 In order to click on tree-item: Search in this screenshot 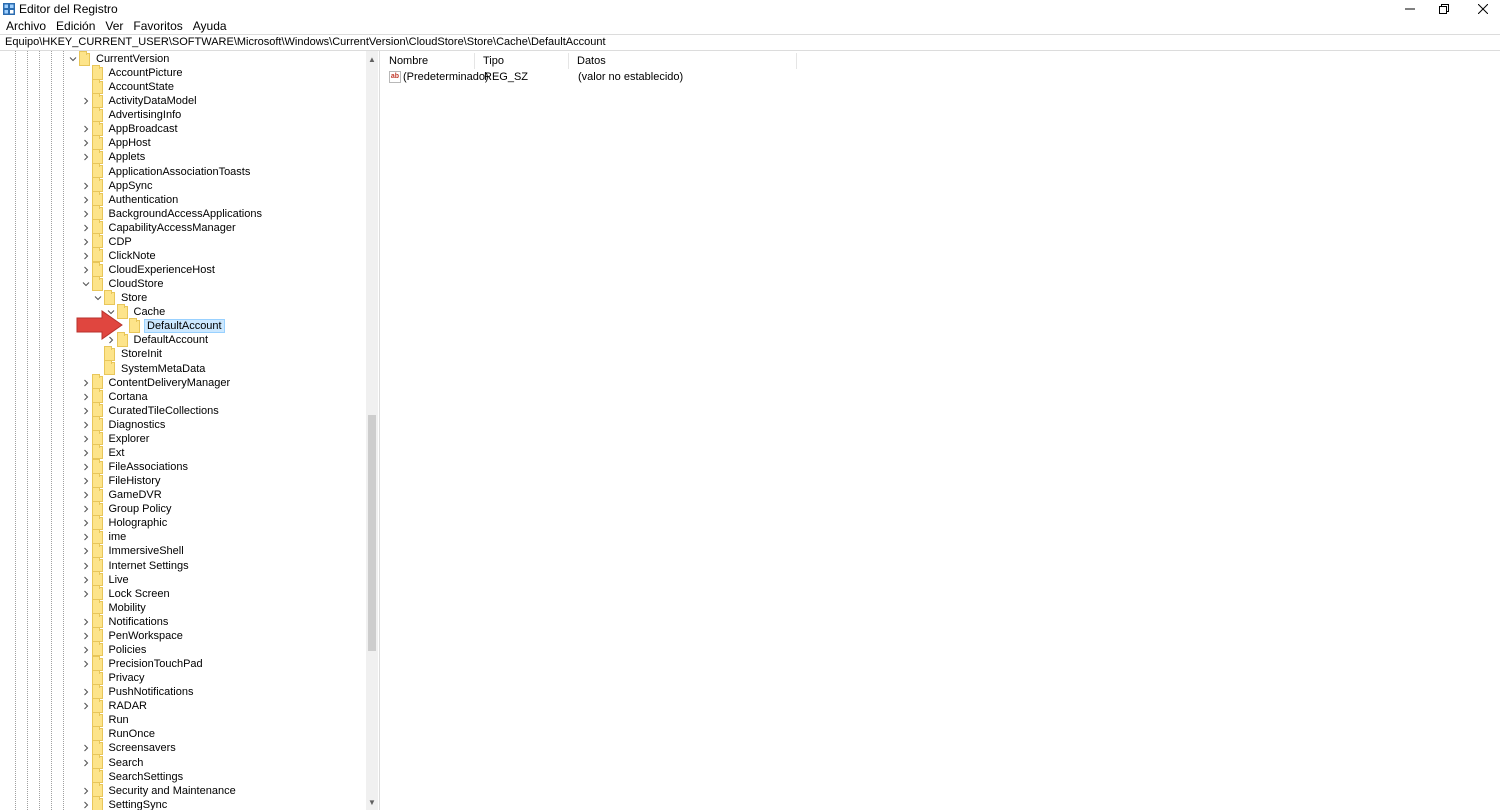, I will do `click(113, 762)`.